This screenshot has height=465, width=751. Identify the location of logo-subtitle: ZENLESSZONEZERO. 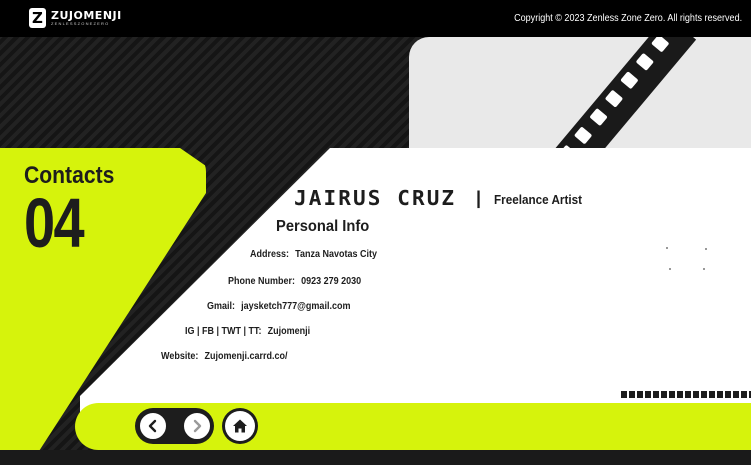
(80, 23).